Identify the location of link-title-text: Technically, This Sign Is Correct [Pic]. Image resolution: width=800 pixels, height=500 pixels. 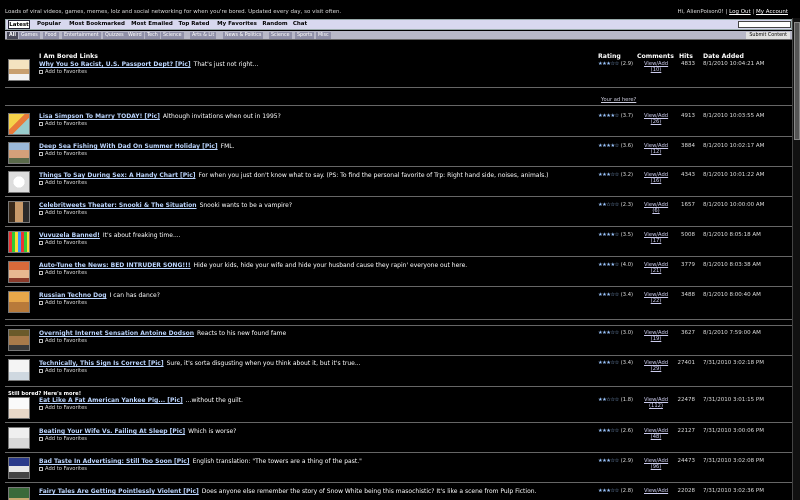
(101, 363).